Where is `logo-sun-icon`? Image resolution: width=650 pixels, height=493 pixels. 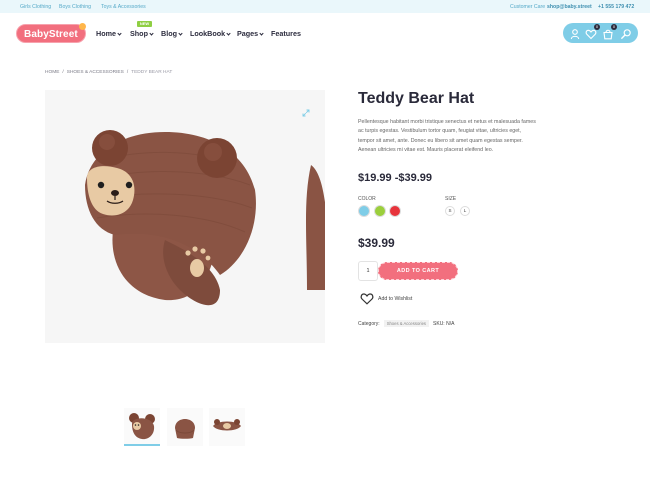
logo-sun-icon is located at coordinates (82, 26).